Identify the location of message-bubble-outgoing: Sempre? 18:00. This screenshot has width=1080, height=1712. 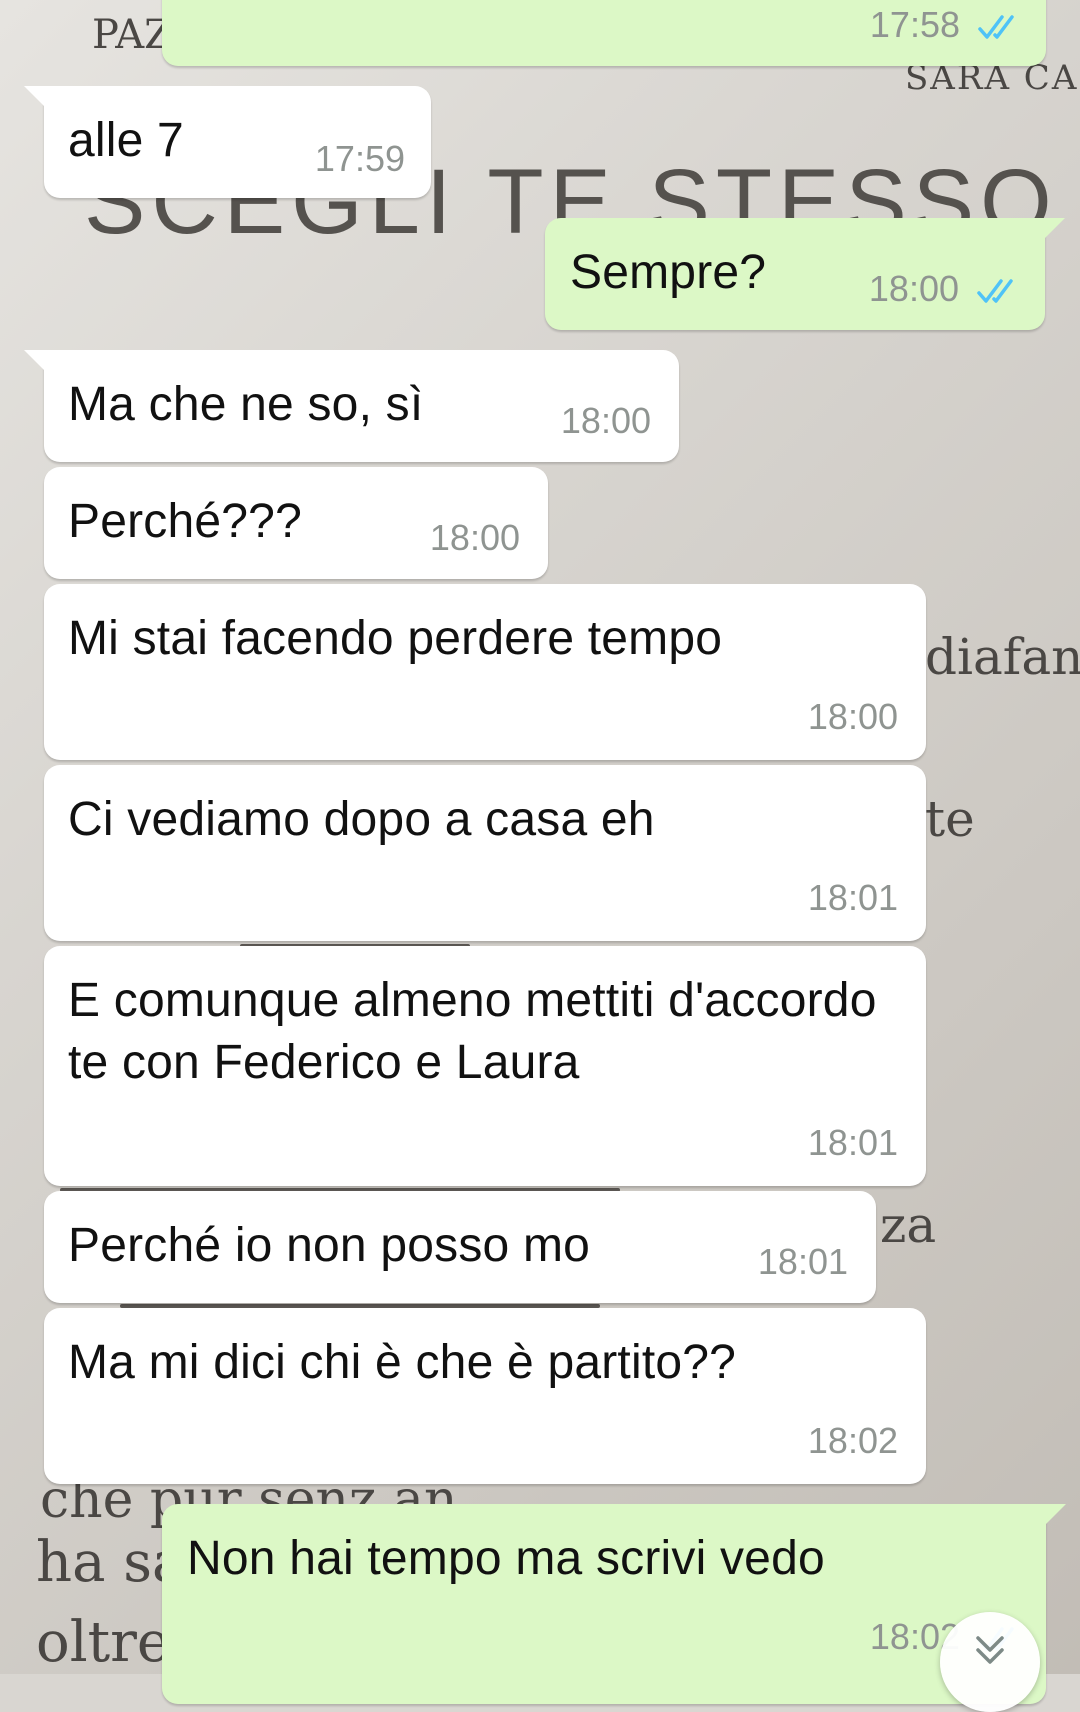
(805, 274).